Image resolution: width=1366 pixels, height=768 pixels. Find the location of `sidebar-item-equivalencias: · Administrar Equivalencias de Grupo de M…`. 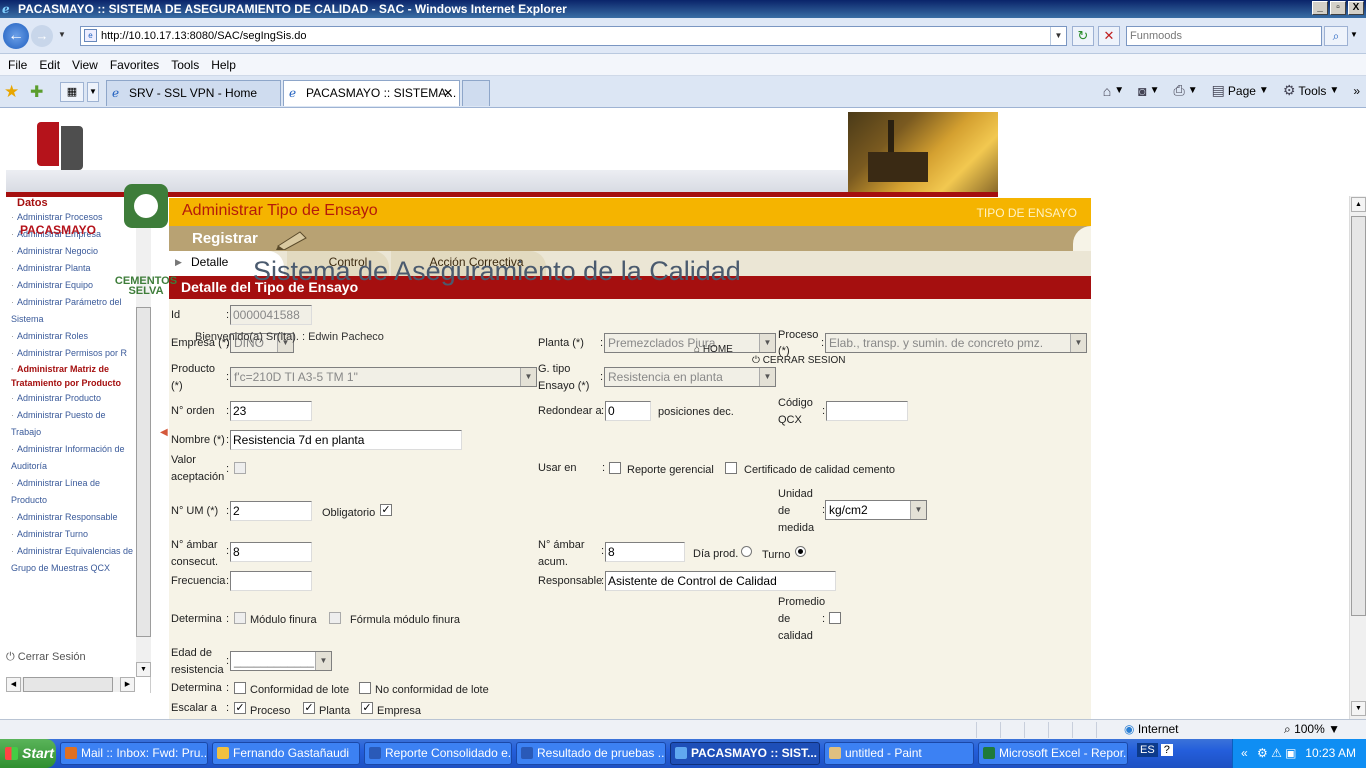

sidebar-item-equivalencias: · Administrar Equivalencias de Grupo de M… is located at coordinates (73, 560).